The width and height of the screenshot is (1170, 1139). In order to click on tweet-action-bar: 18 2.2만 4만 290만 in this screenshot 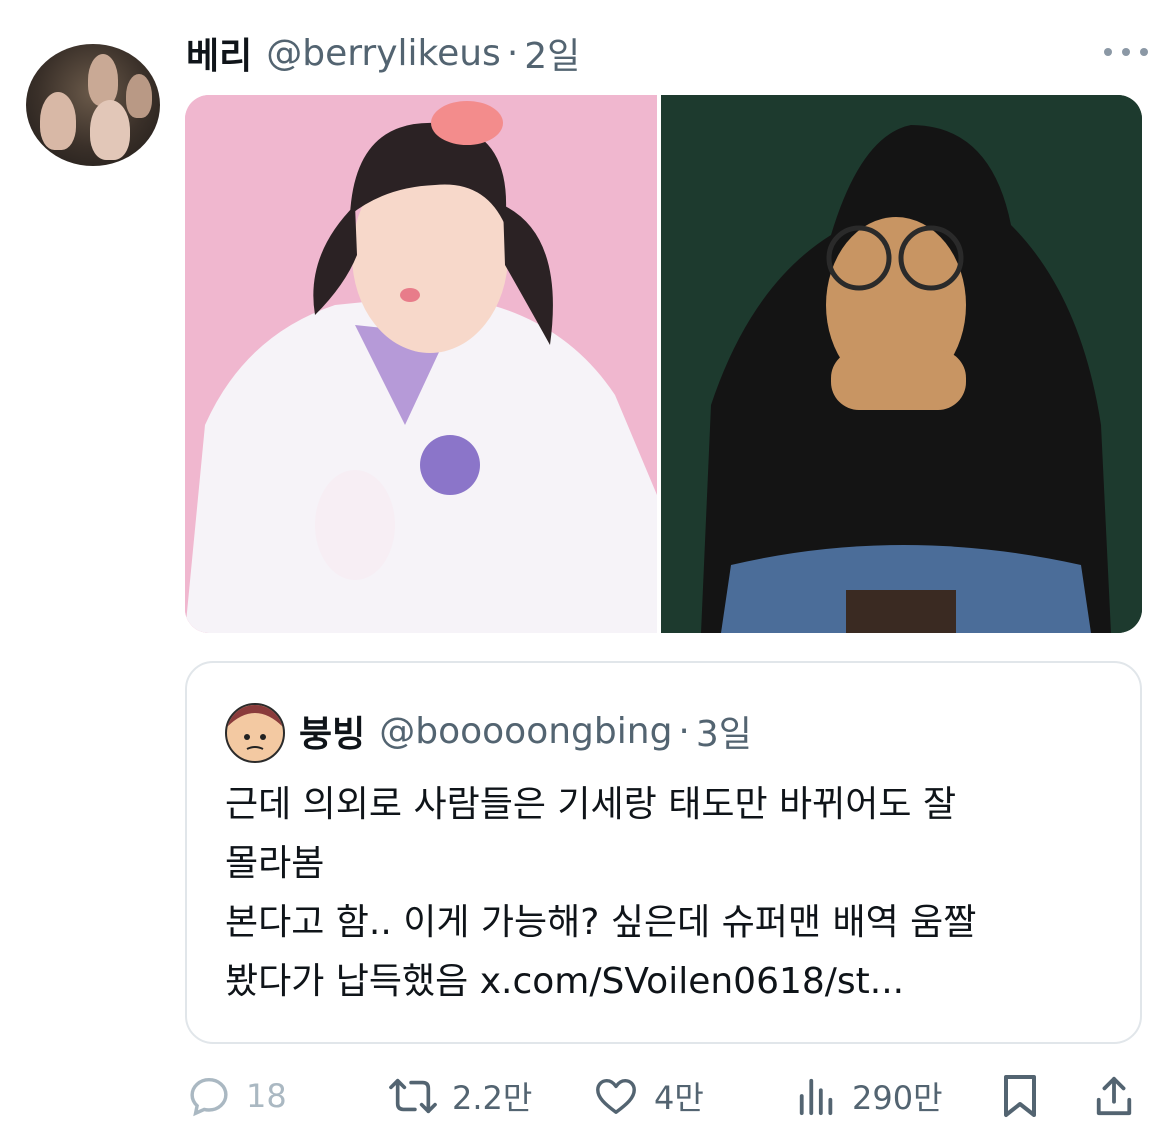, I will do `click(585, 1096)`.